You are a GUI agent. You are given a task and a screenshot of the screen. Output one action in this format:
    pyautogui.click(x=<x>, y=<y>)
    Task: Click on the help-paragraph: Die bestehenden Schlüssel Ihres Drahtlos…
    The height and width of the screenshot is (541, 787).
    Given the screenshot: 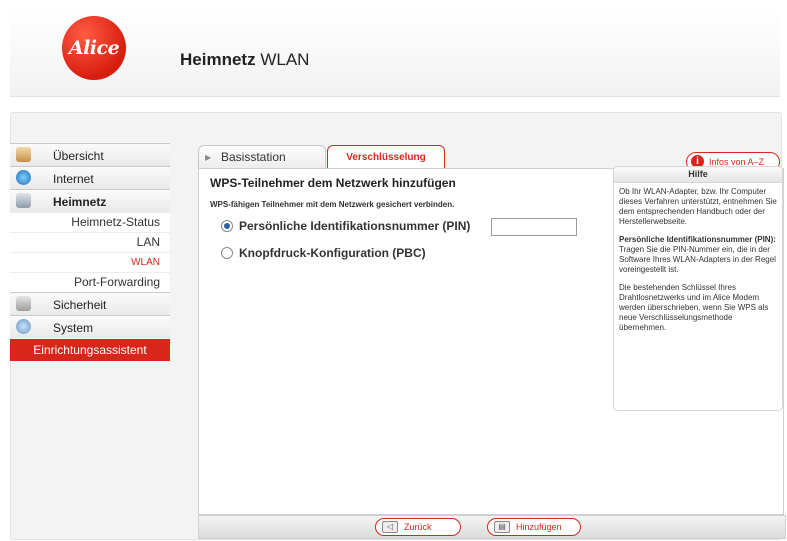 What is the action you would take?
    pyautogui.click(x=694, y=307)
    